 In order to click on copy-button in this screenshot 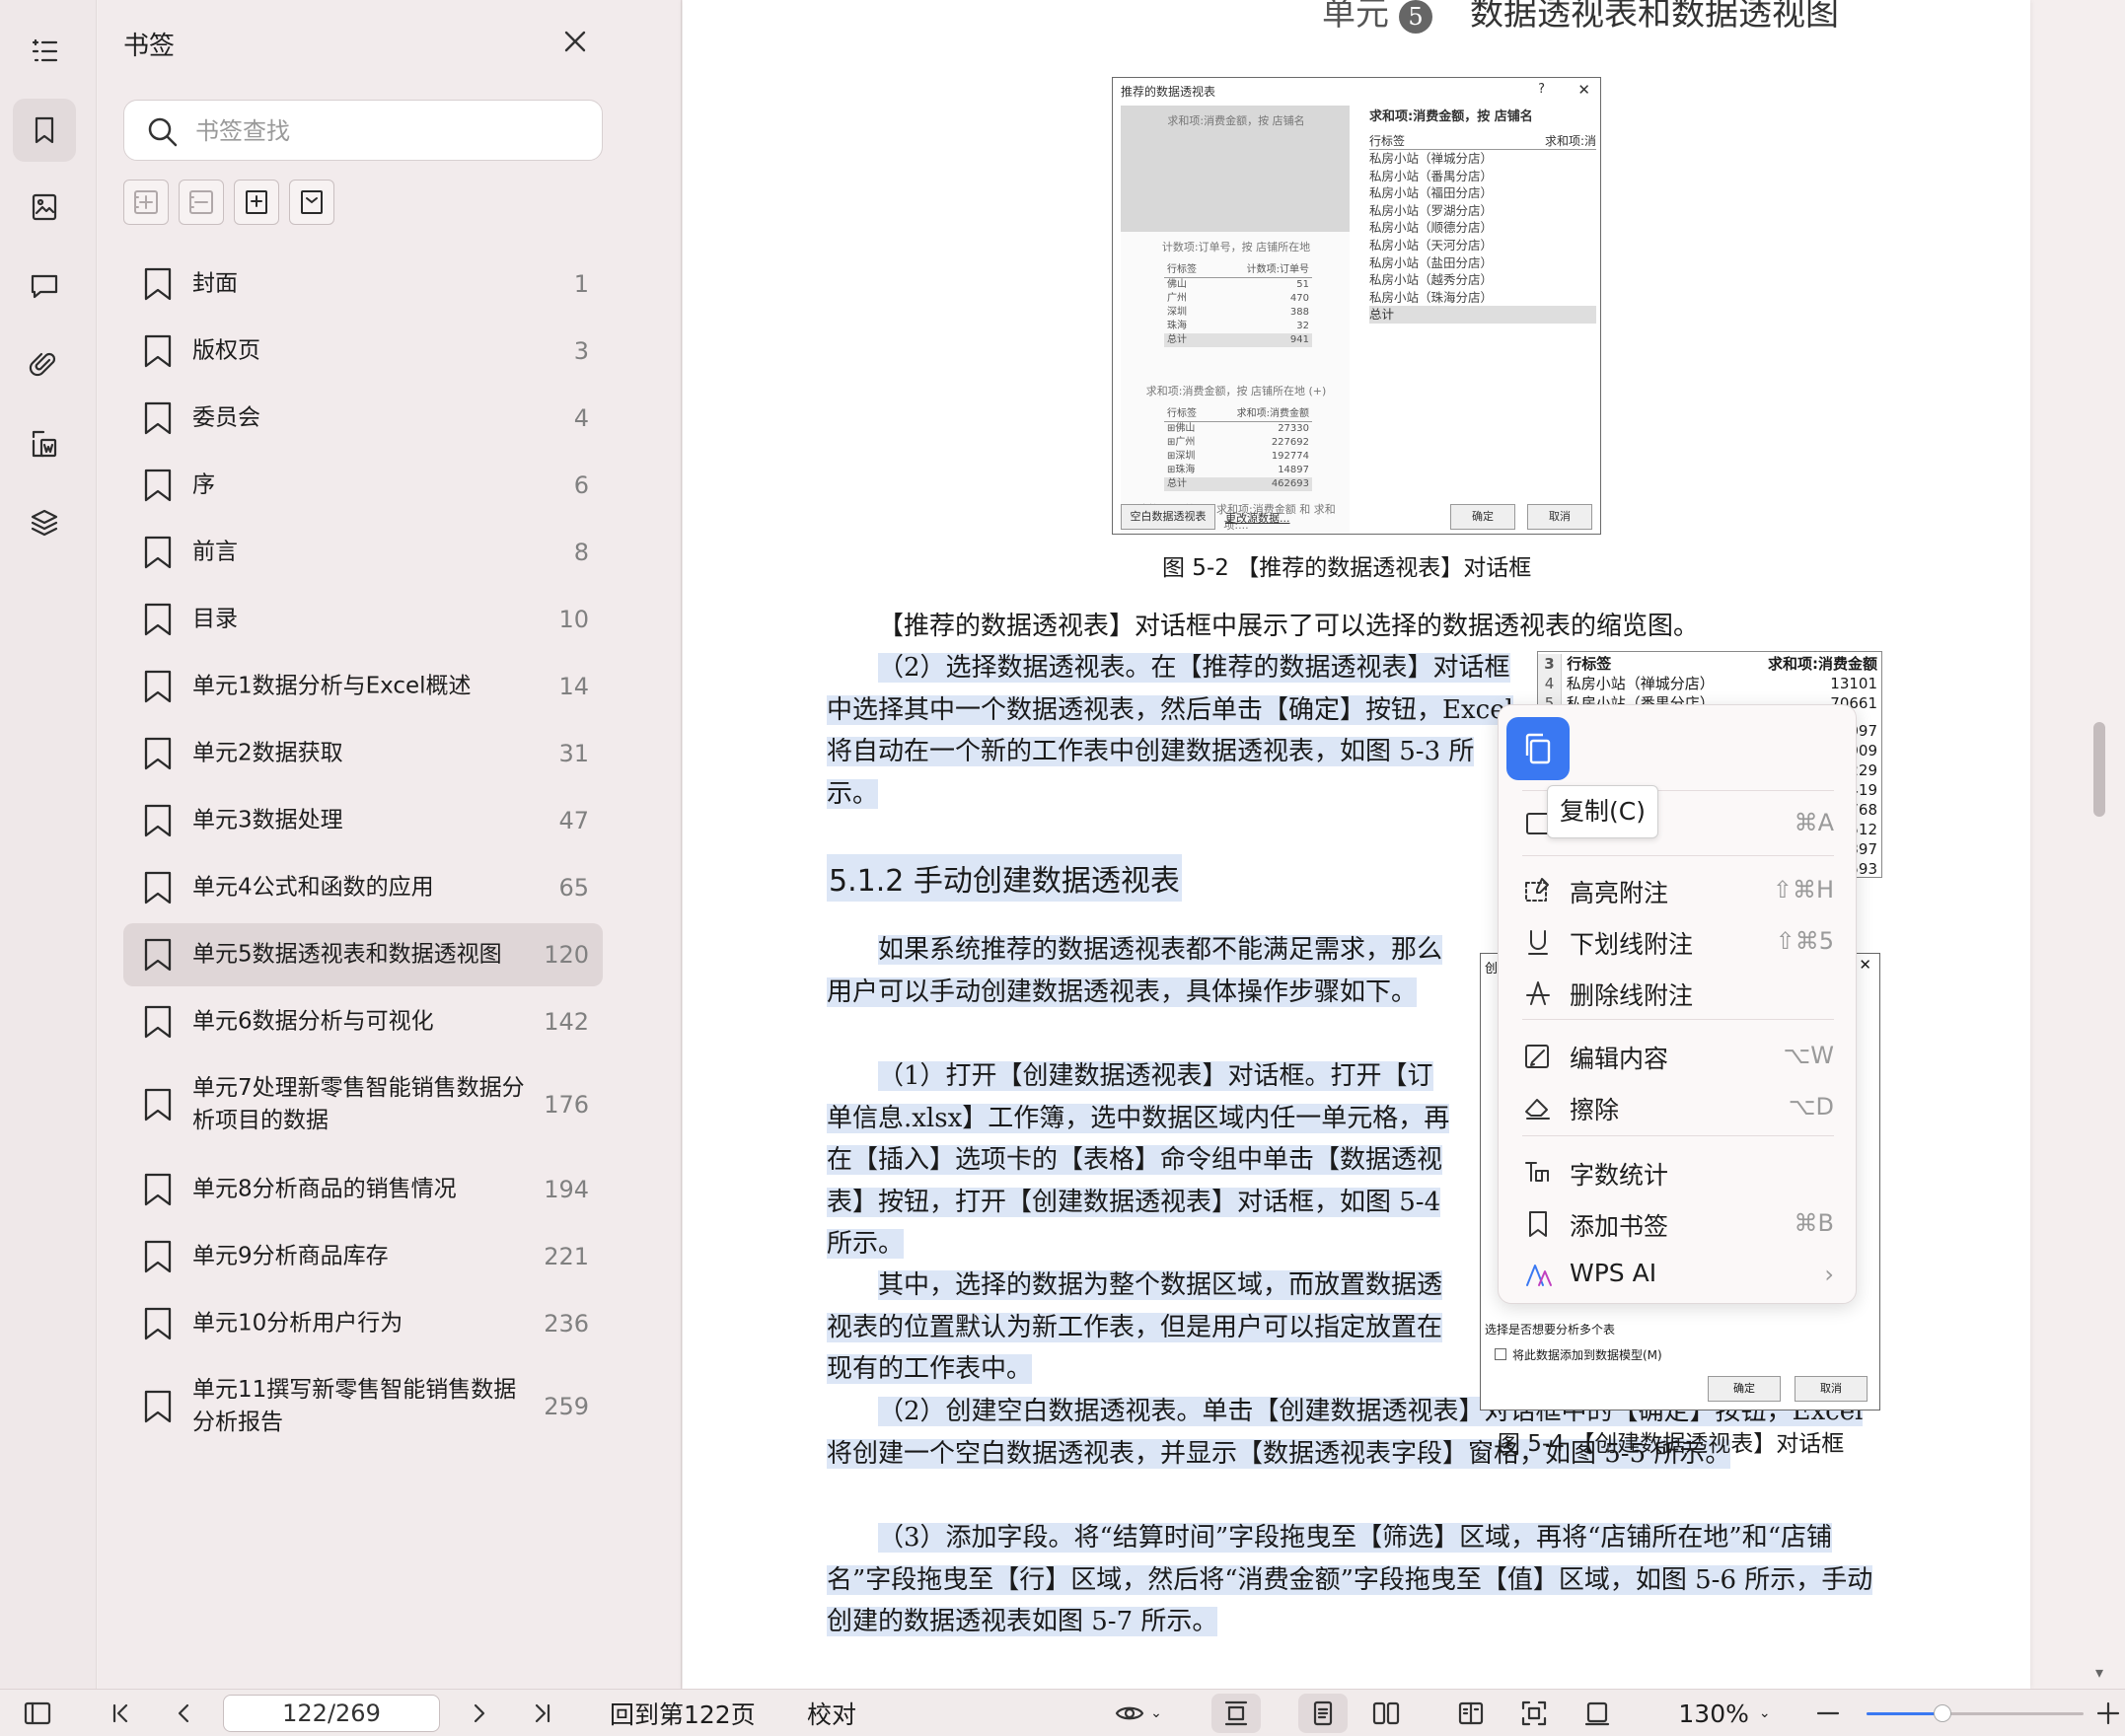, I will do `click(1538, 749)`.